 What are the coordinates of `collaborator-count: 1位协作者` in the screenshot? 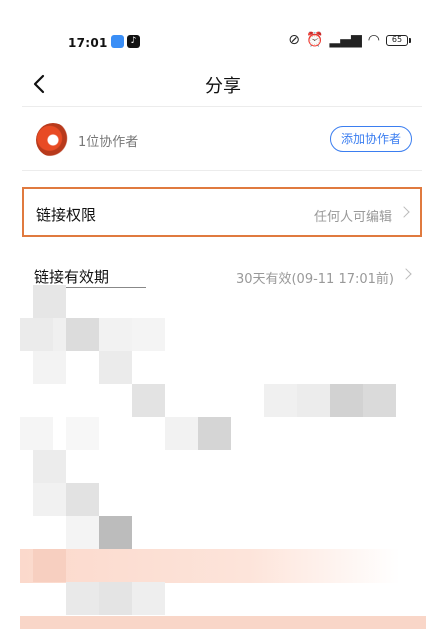 It's located at (108, 142).